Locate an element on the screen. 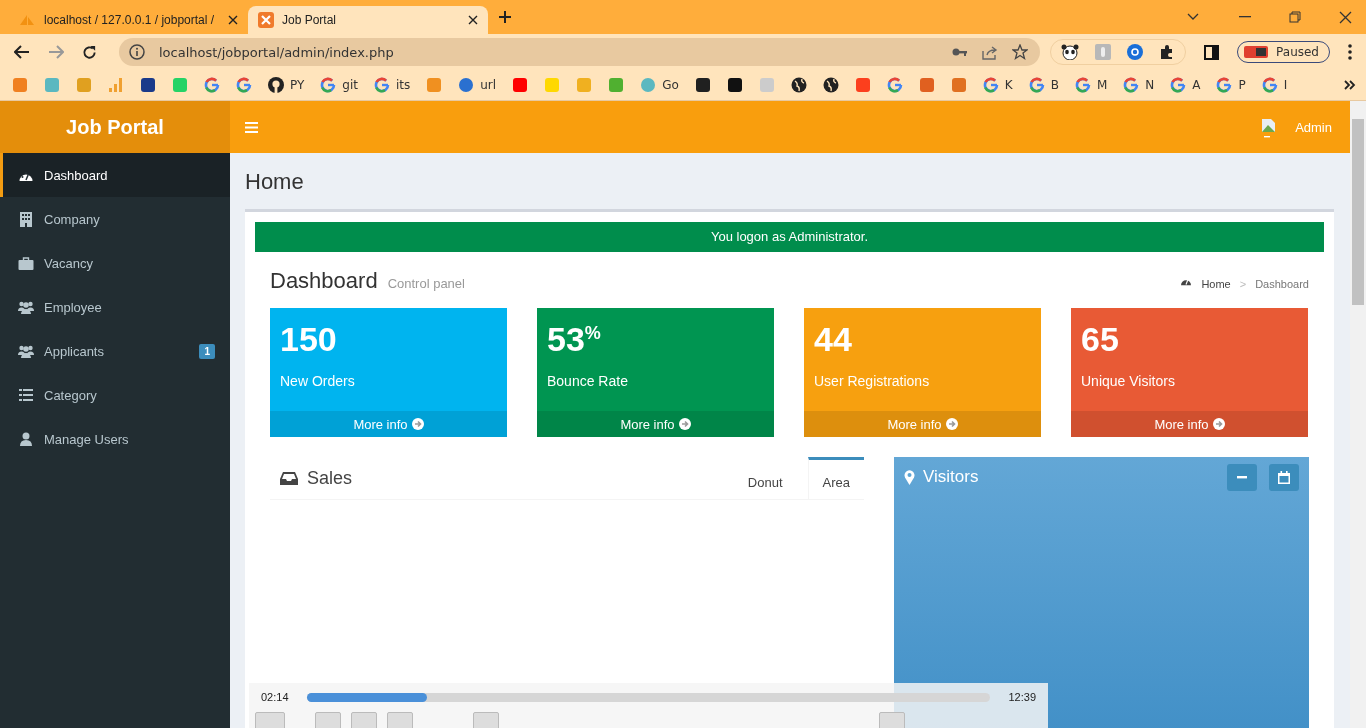  minus-icon is located at coordinates (1242, 477).